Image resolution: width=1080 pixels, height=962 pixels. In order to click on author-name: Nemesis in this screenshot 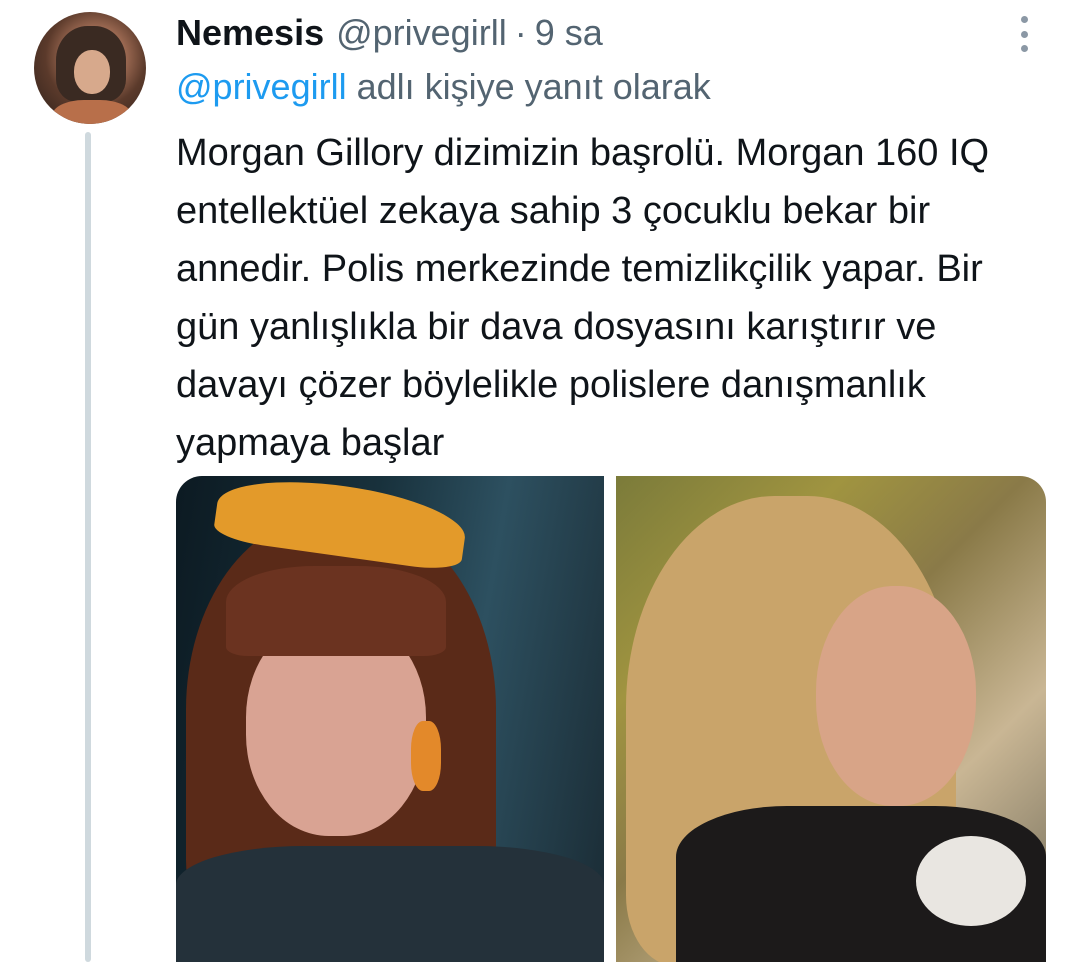, I will do `click(250, 33)`.